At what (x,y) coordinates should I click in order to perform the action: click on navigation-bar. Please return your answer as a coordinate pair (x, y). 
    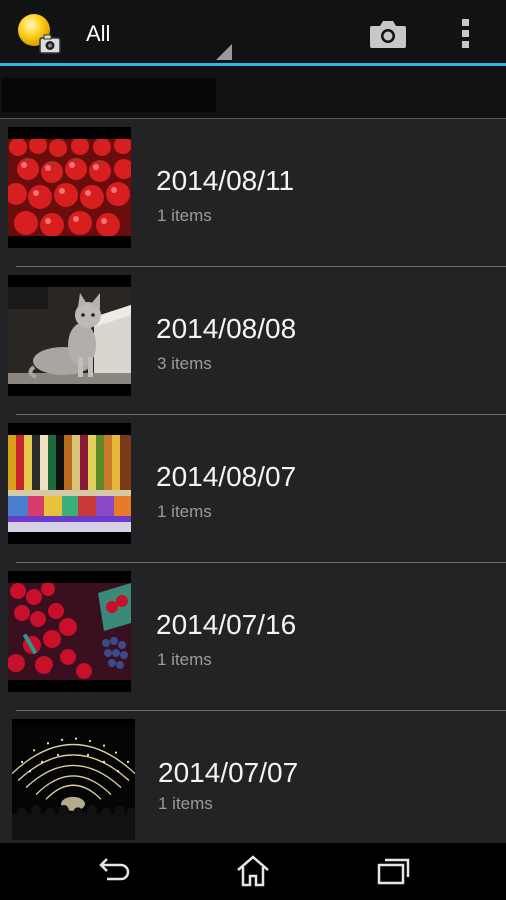
    Looking at the image, I should click on (253, 871).